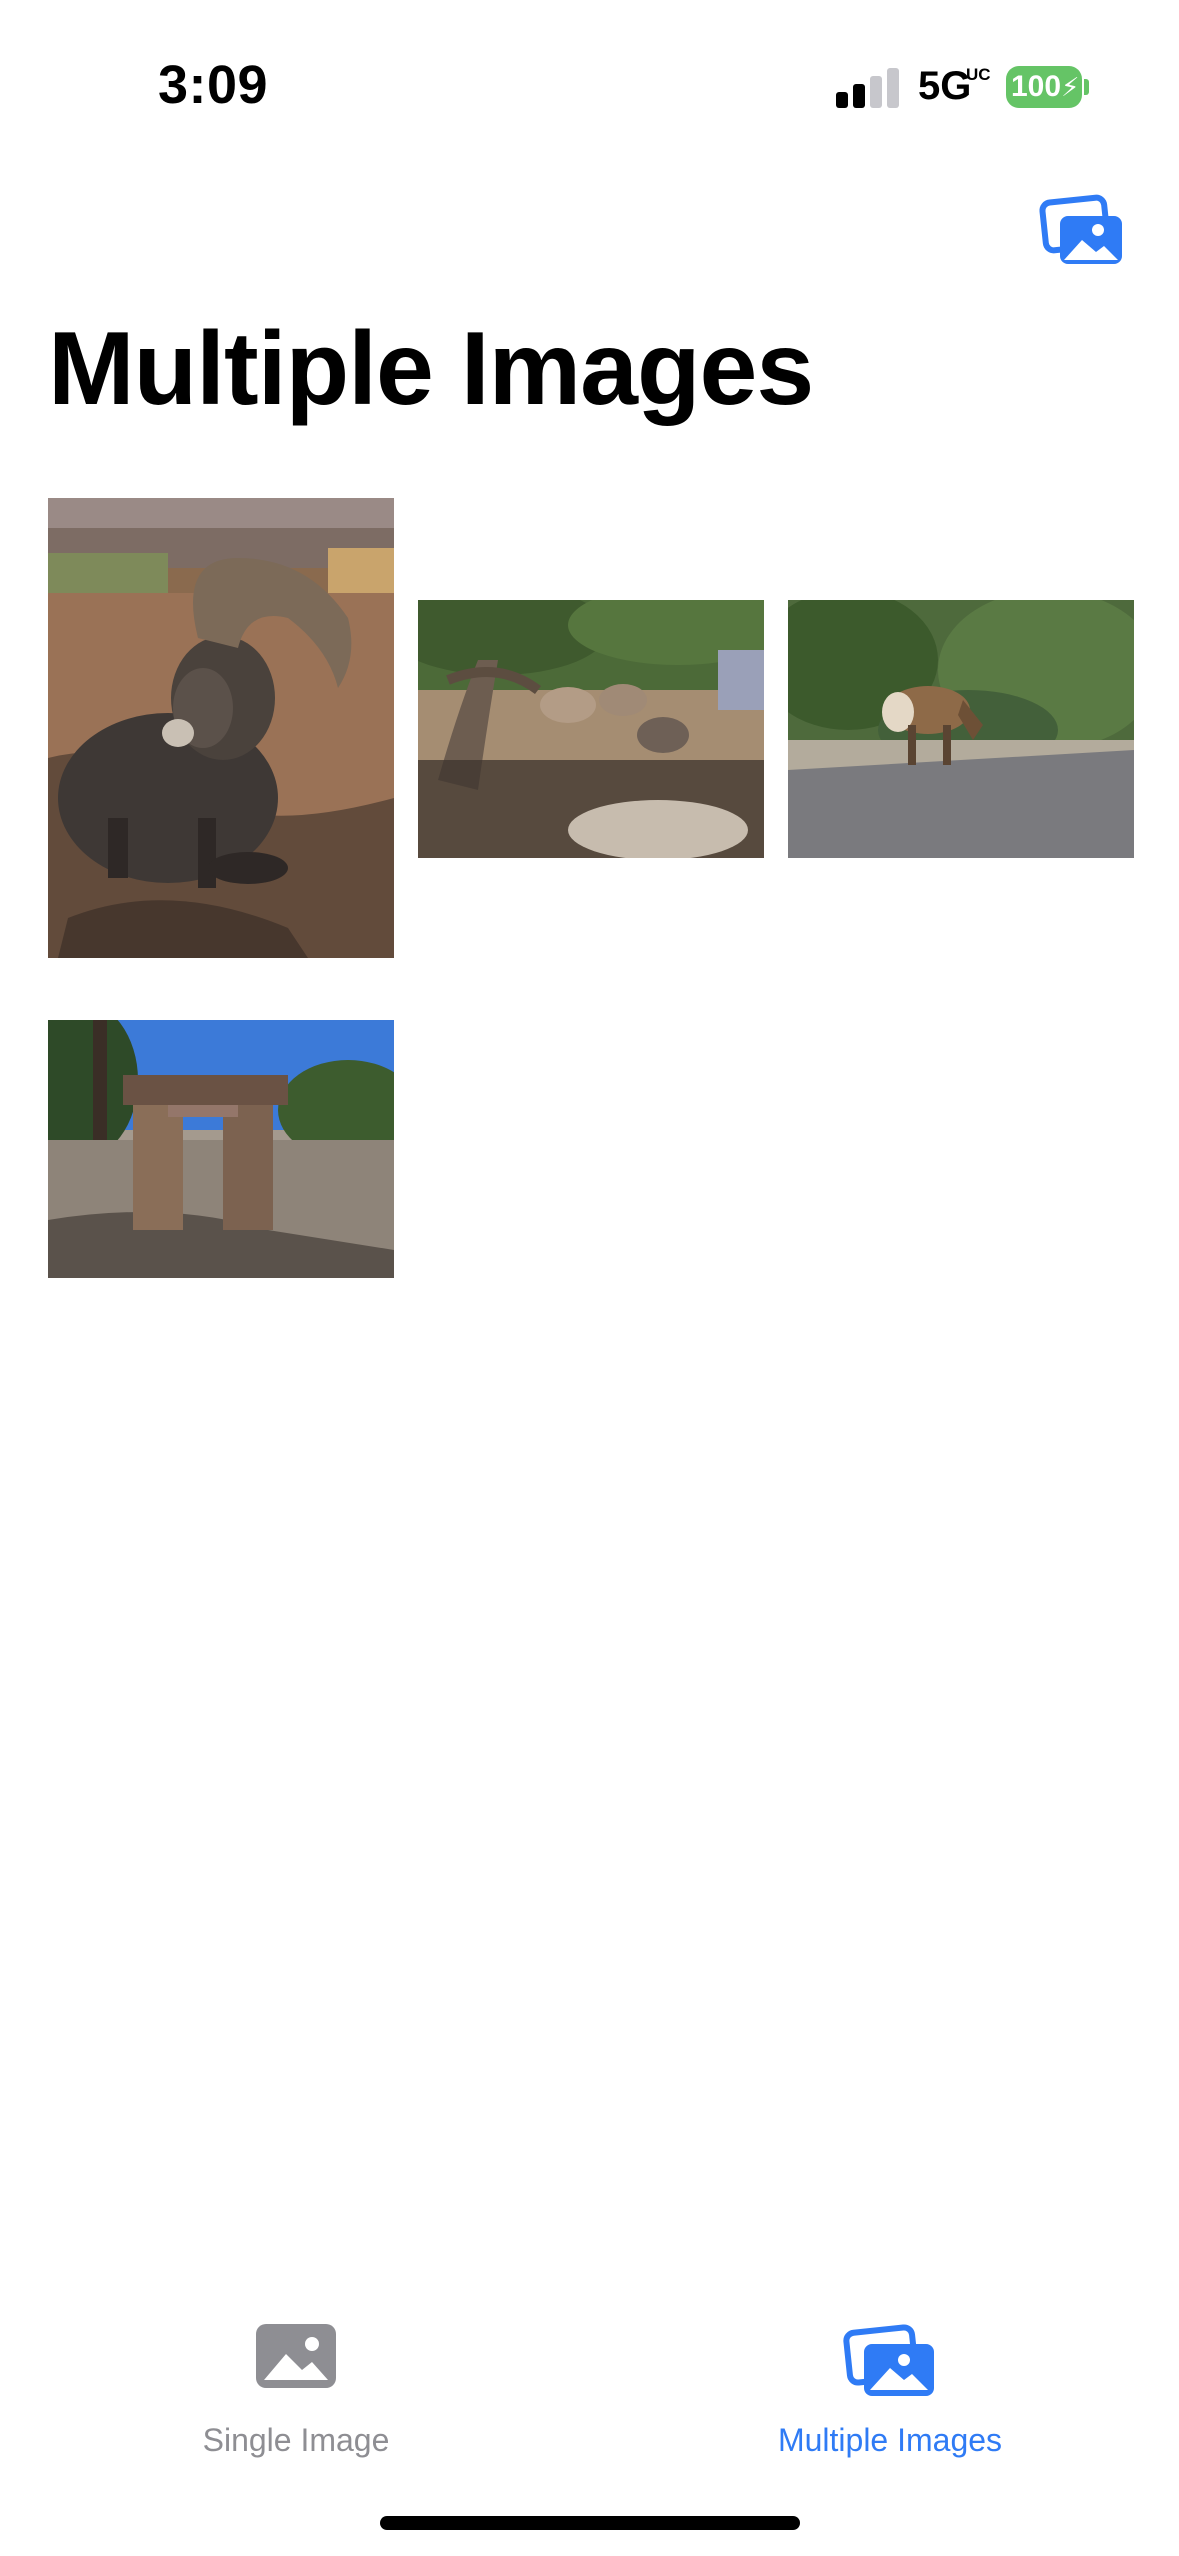 The image size is (1179, 2556). Describe the element at coordinates (296, 2440) in the screenshot. I see `tab-label: Single Image` at that location.